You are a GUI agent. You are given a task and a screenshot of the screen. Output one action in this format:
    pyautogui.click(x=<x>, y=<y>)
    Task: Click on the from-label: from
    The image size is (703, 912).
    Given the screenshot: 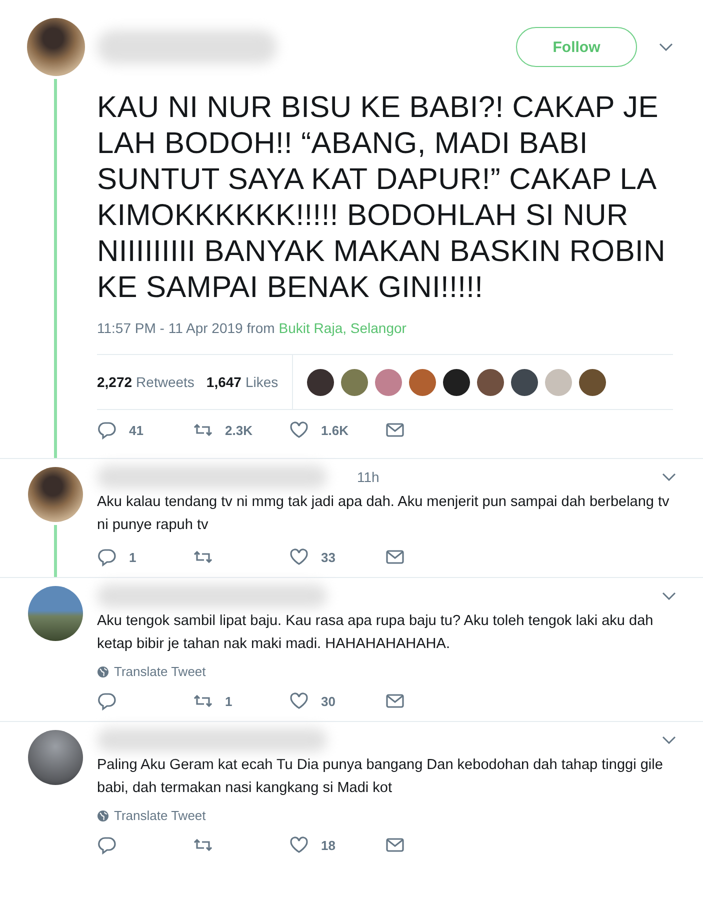 What is the action you would take?
    pyautogui.click(x=260, y=328)
    